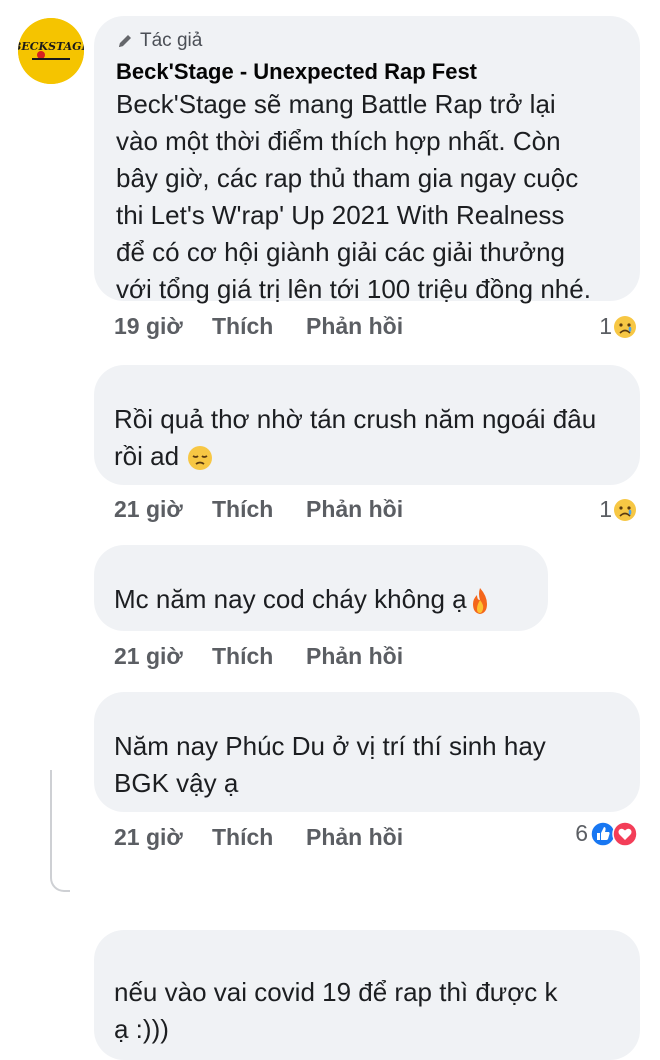 The width and height of the screenshot is (660, 1060). I want to click on author-badge-label: Tác giả, so click(171, 40).